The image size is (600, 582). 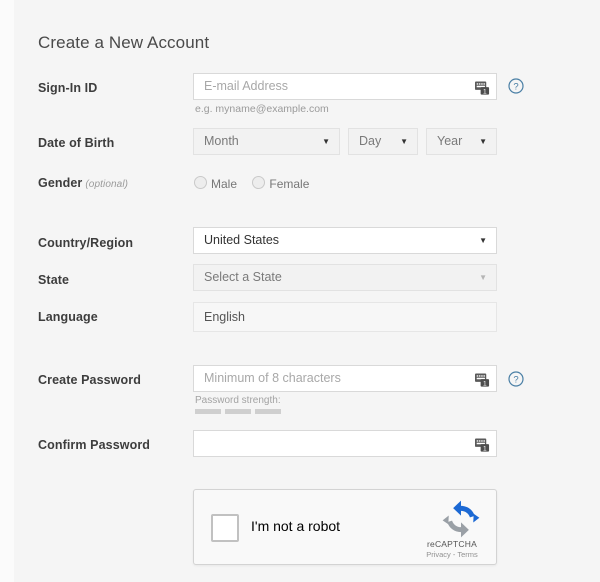 What do you see at coordinates (370, 141) in the screenshot?
I see `dob-day-value: Day` at bounding box center [370, 141].